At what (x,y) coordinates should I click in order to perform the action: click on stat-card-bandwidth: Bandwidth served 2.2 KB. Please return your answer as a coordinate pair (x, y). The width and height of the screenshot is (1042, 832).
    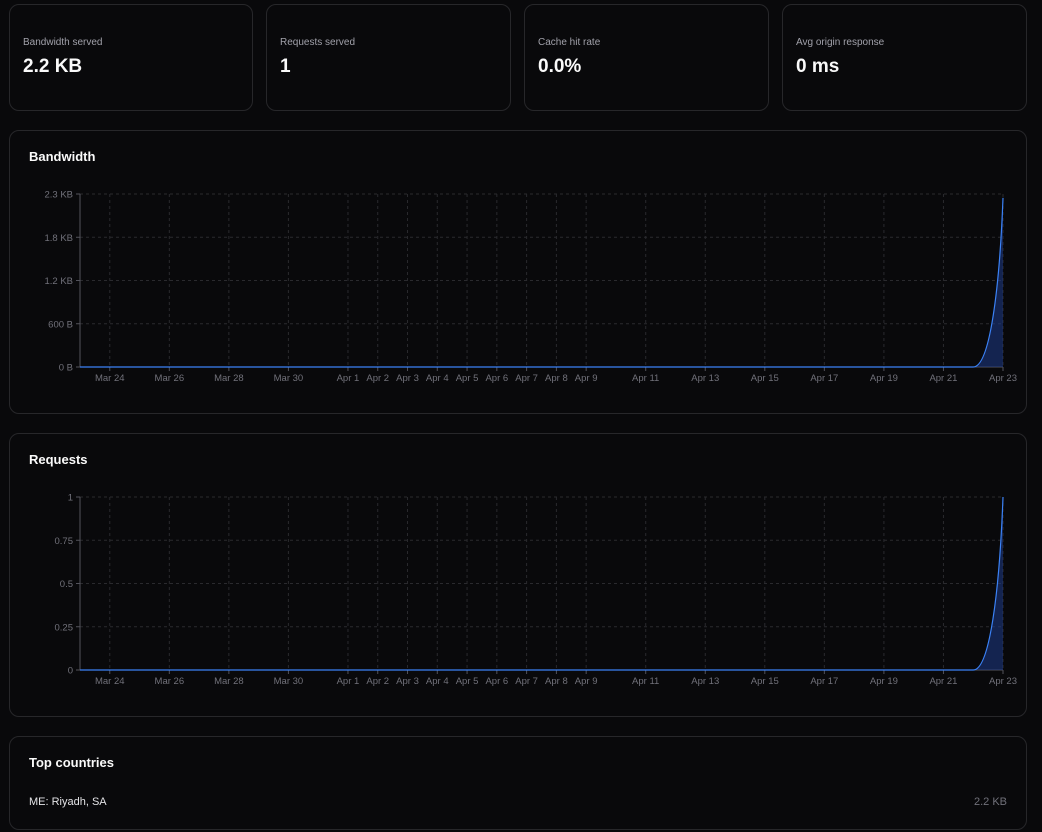
    Looking at the image, I should click on (131, 57).